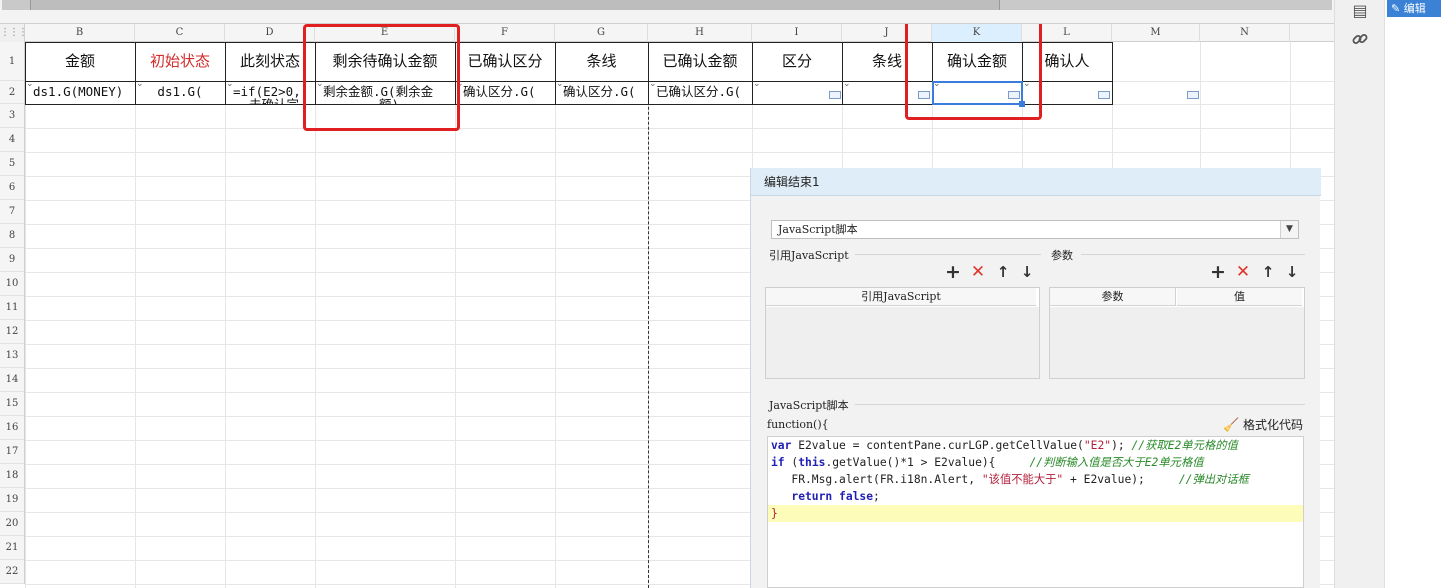 Image resolution: width=1441 pixels, height=588 pixels. I want to click on column-header-bar: ⋮⋮⋮ BCDEFGHIJKLMN, so click(667, 33).